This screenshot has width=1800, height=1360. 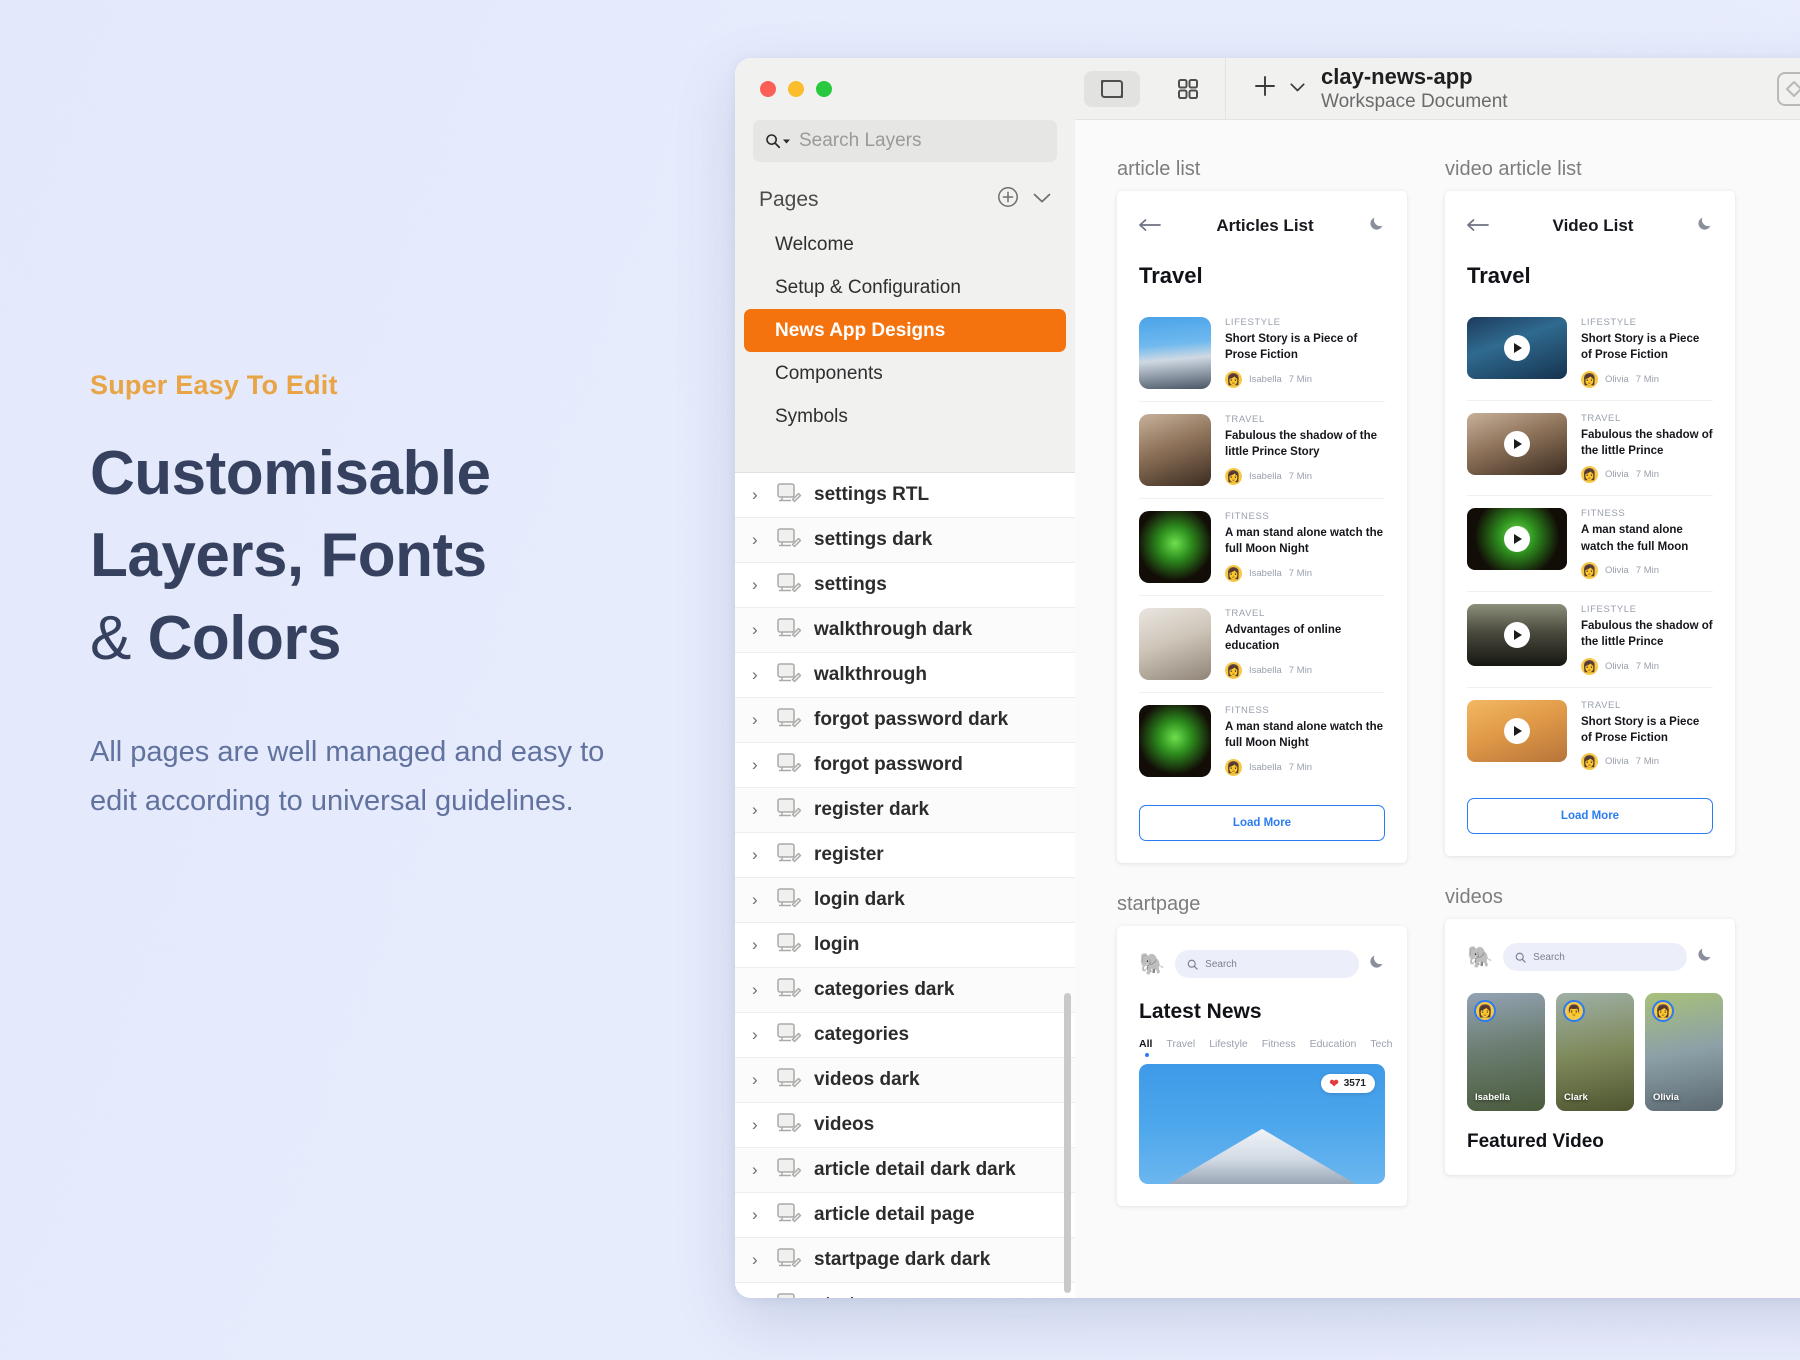 I want to click on layer-row: › videos, so click(x=905, y=1125).